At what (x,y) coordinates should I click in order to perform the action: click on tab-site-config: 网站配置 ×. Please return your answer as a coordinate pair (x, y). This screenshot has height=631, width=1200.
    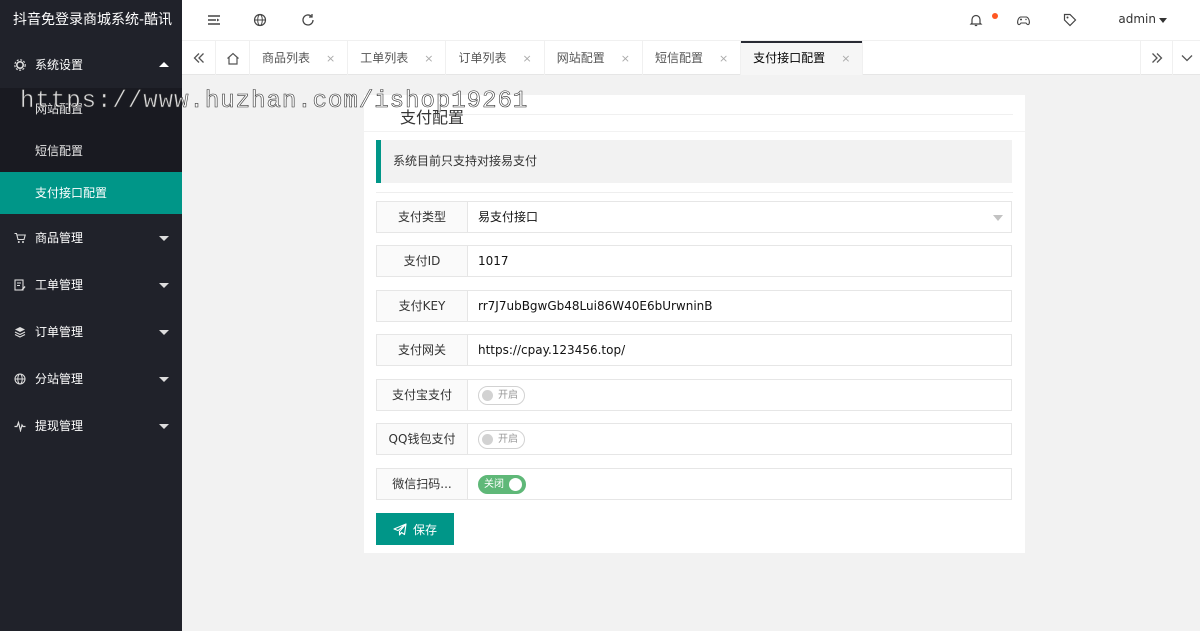
    Looking at the image, I should click on (594, 58).